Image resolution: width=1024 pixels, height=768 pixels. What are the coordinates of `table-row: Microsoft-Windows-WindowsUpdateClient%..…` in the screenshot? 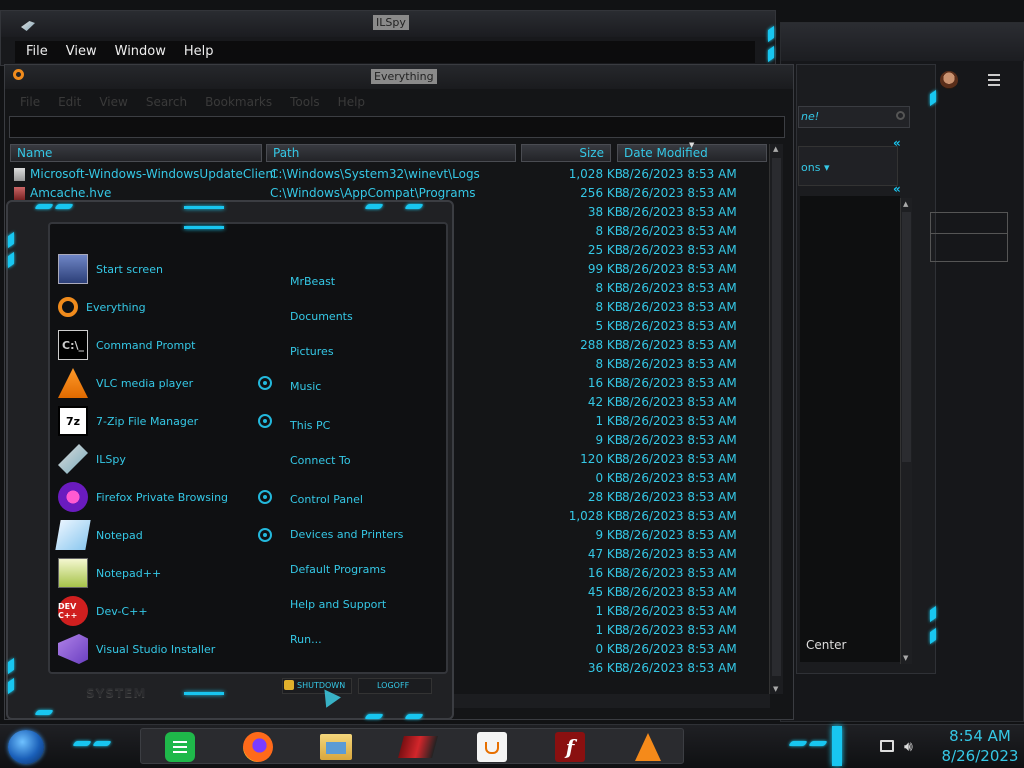 It's located at (389, 174).